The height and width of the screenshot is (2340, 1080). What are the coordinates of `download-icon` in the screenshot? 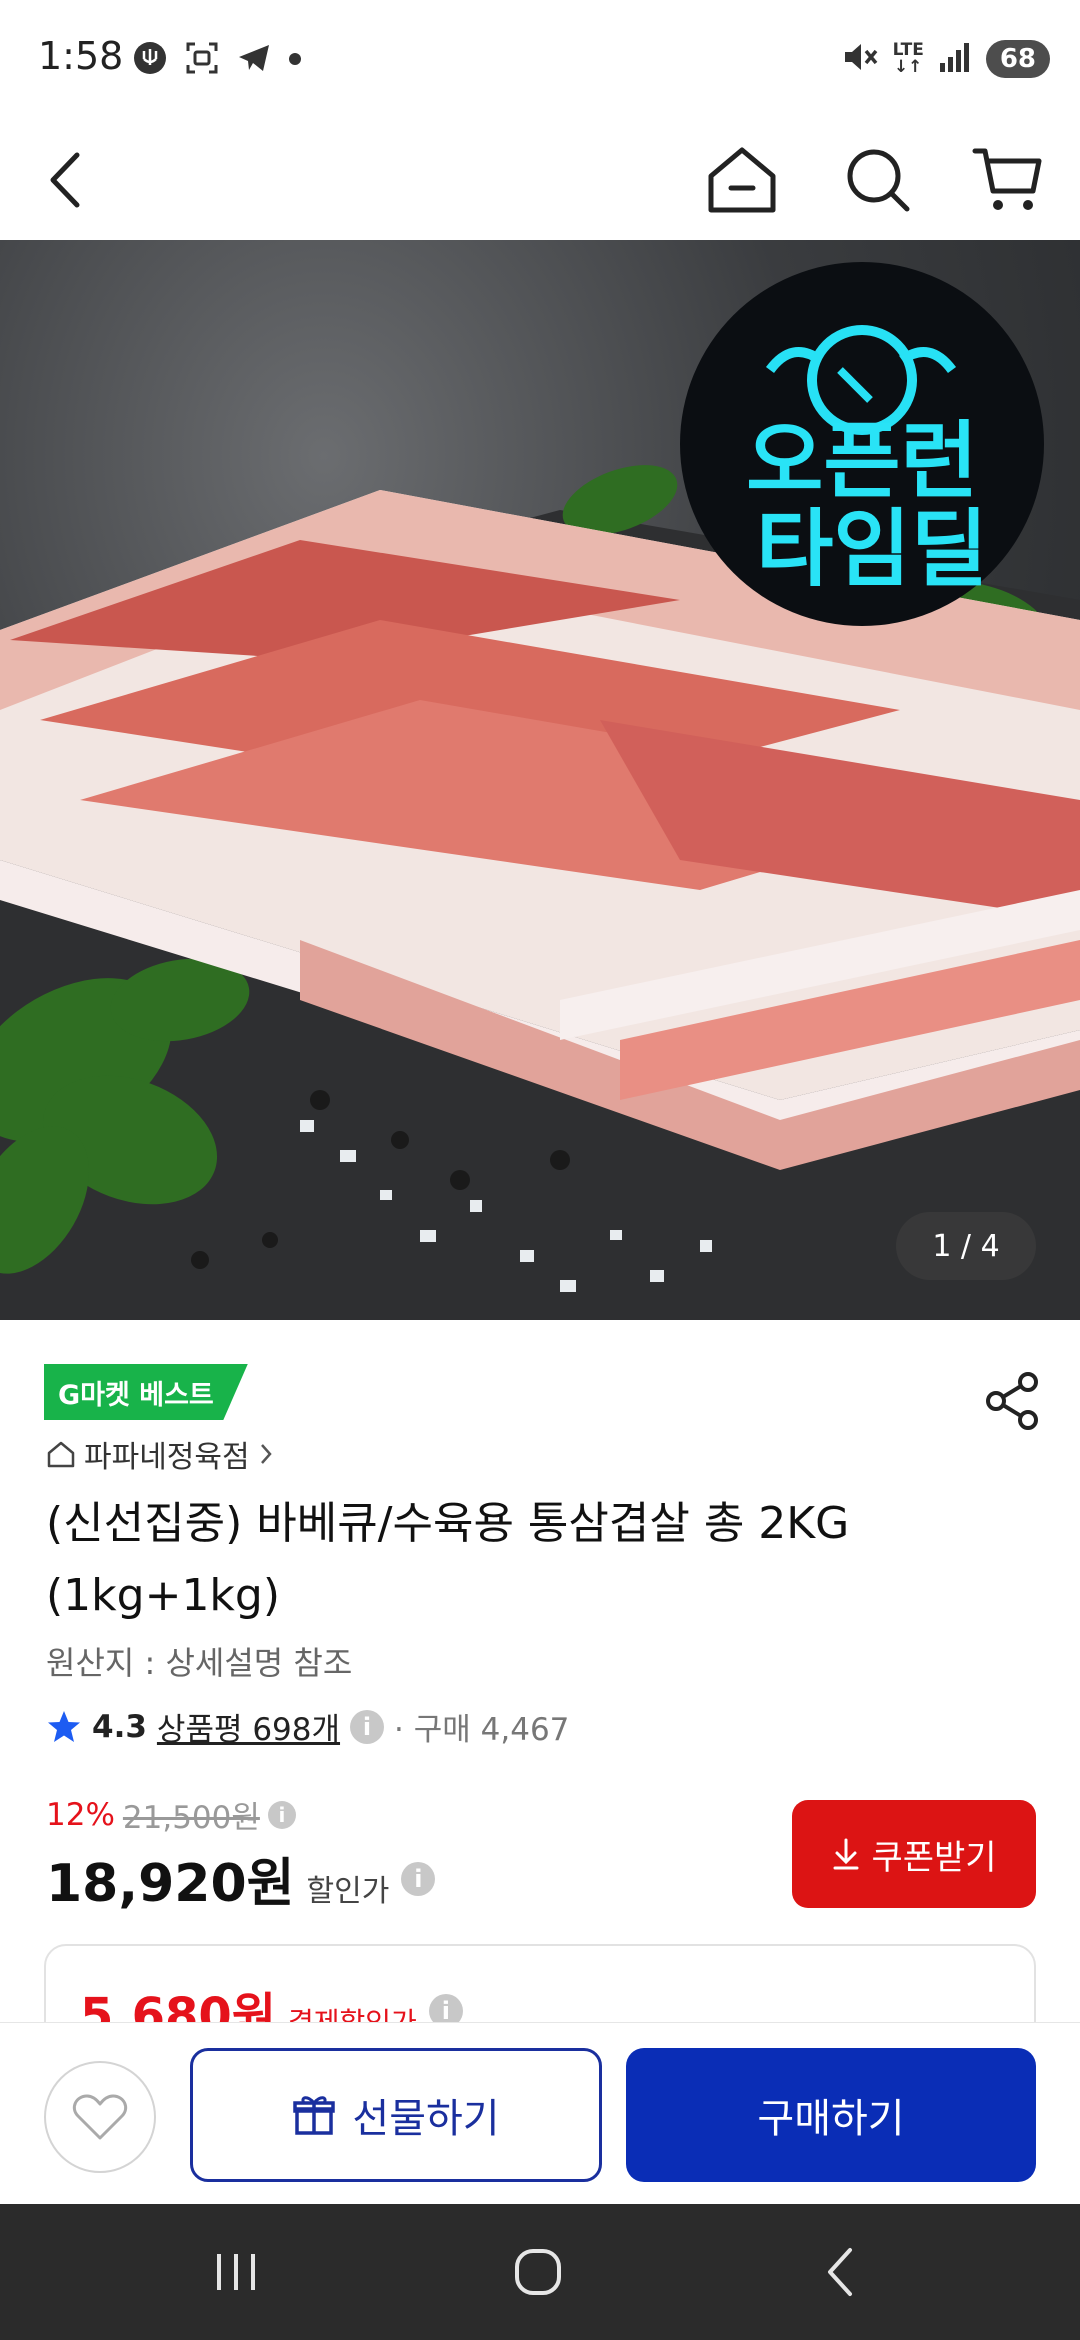 It's located at (846, 1854).